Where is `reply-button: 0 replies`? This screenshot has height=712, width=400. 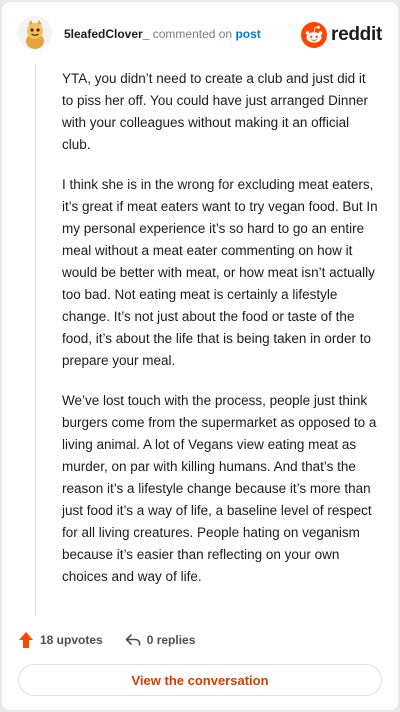 reply-button: 0 replies is located at coordinates (160, 640).